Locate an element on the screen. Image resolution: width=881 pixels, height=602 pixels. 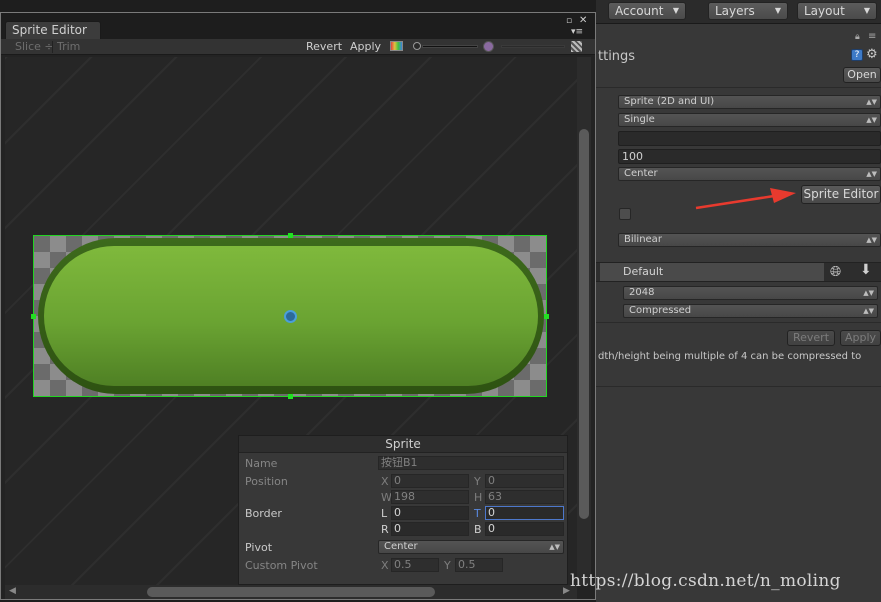
vertical-scroll-thumb is located at coordinates (584, 324).